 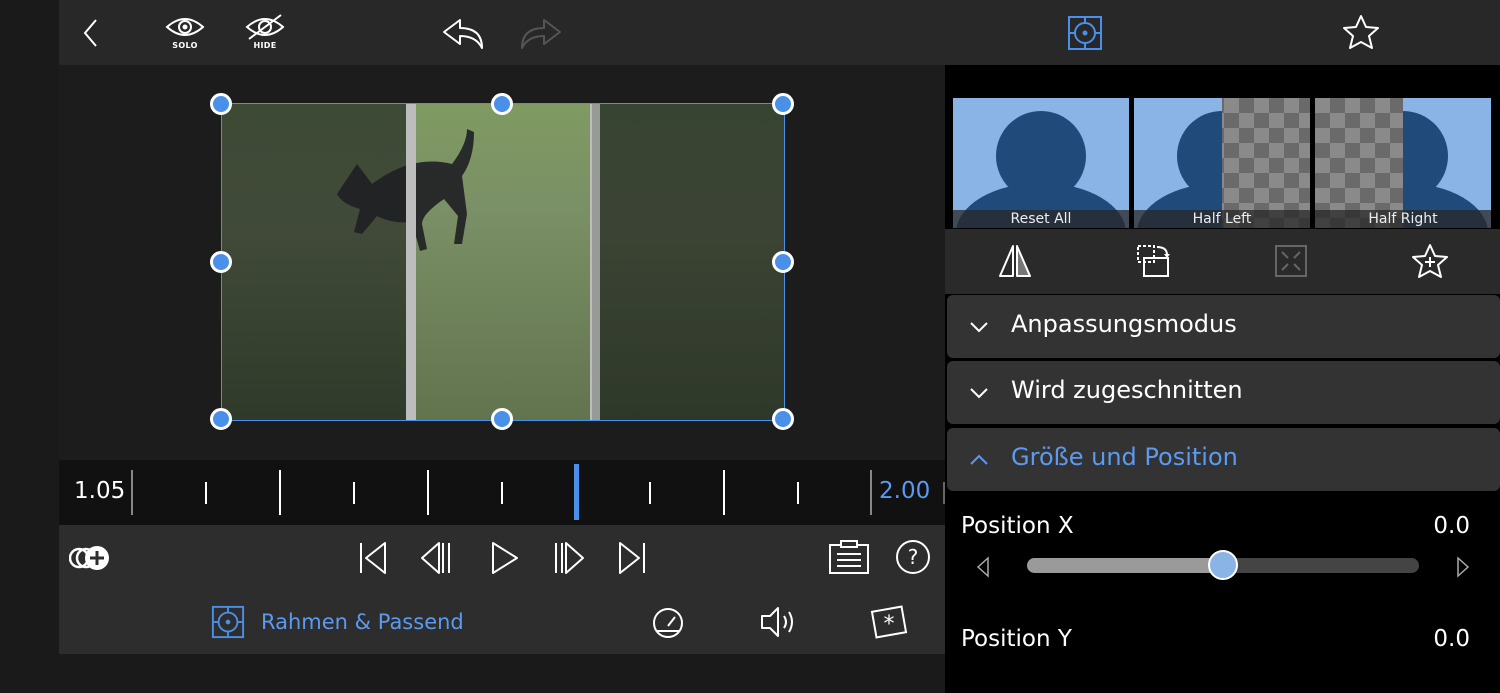 I want to click on eye-off-icon, so click(x=265, y=27).